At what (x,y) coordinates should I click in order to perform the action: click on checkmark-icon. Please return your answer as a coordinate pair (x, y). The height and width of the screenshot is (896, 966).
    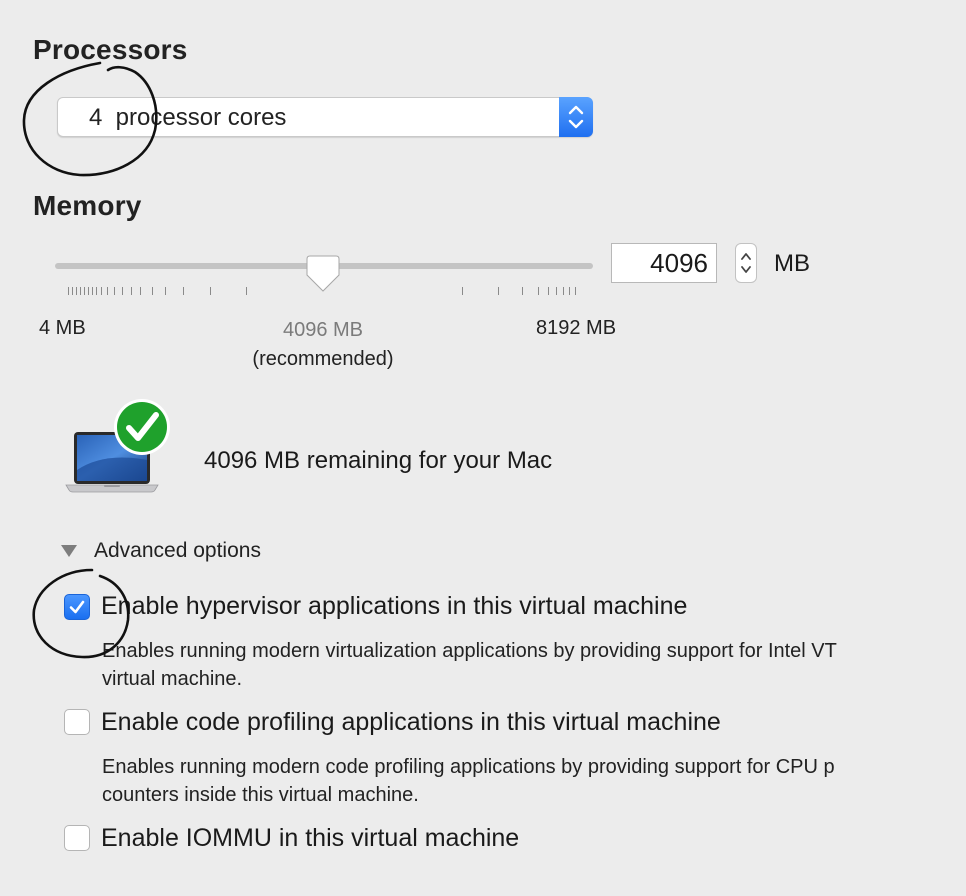
    Looking at the image, I should click on (77, 607).